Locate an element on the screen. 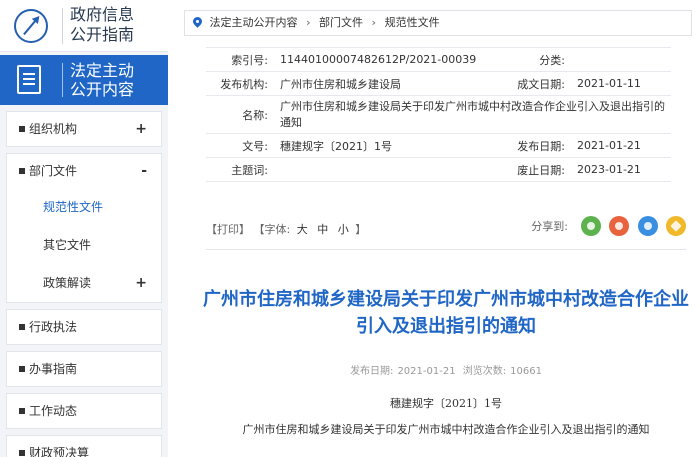  index-value: 11440100007482612P/2021-00039 is located at coordinates (383, 59).